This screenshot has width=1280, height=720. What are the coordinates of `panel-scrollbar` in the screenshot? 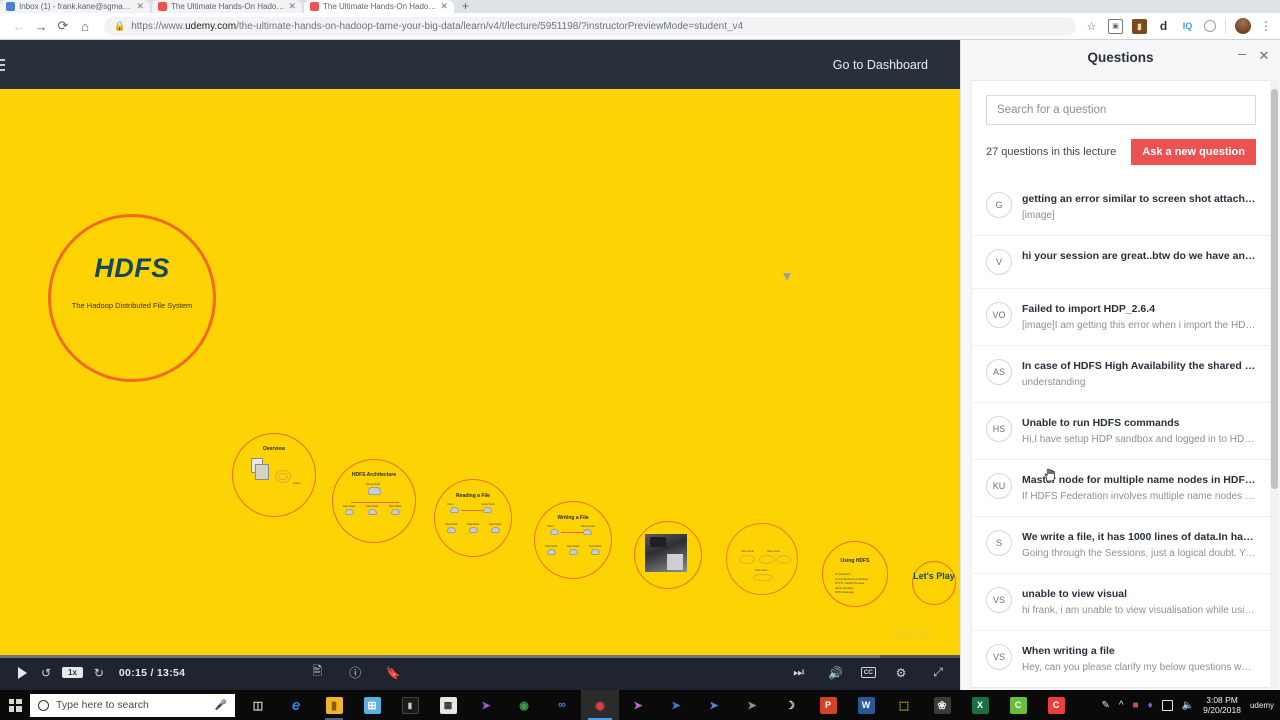 It's located at (1274, 384).